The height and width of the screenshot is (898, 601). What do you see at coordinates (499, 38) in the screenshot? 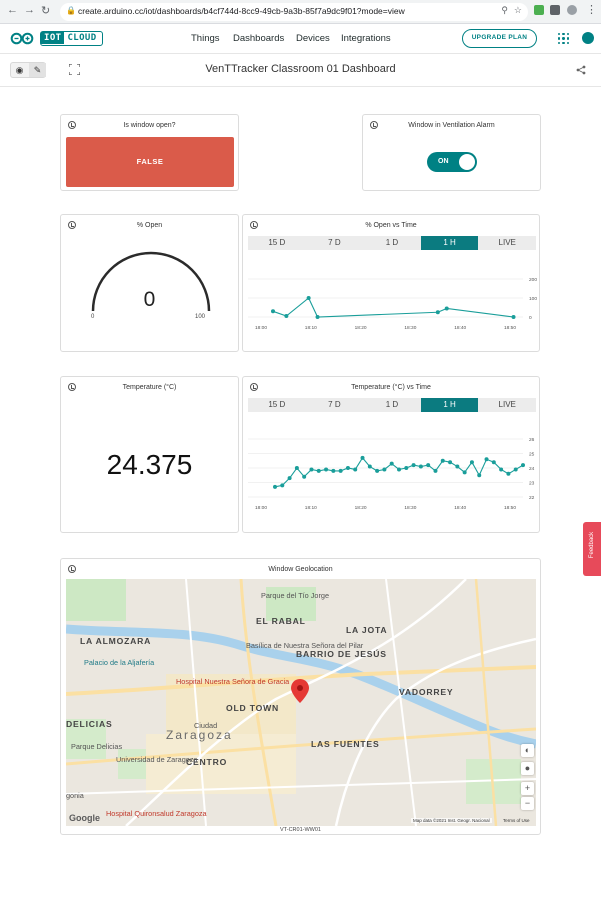
I see `upgrade-plan-button: UPGRADE PLAN` at bounding box center [499, 38].